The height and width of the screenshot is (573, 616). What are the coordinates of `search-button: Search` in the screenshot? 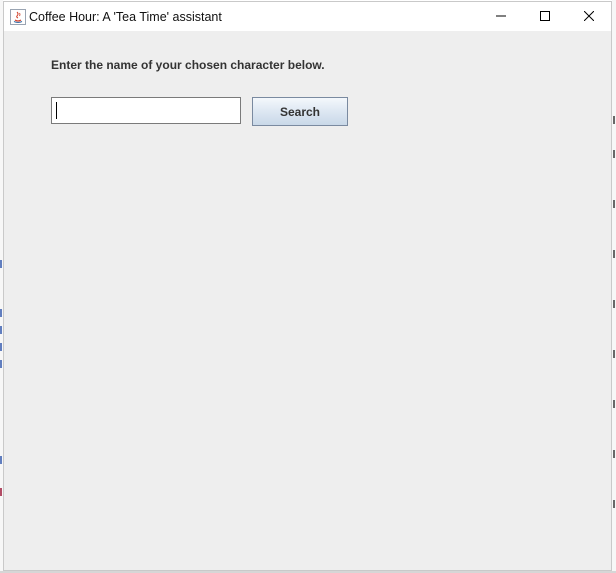 It's located at (300, 111).